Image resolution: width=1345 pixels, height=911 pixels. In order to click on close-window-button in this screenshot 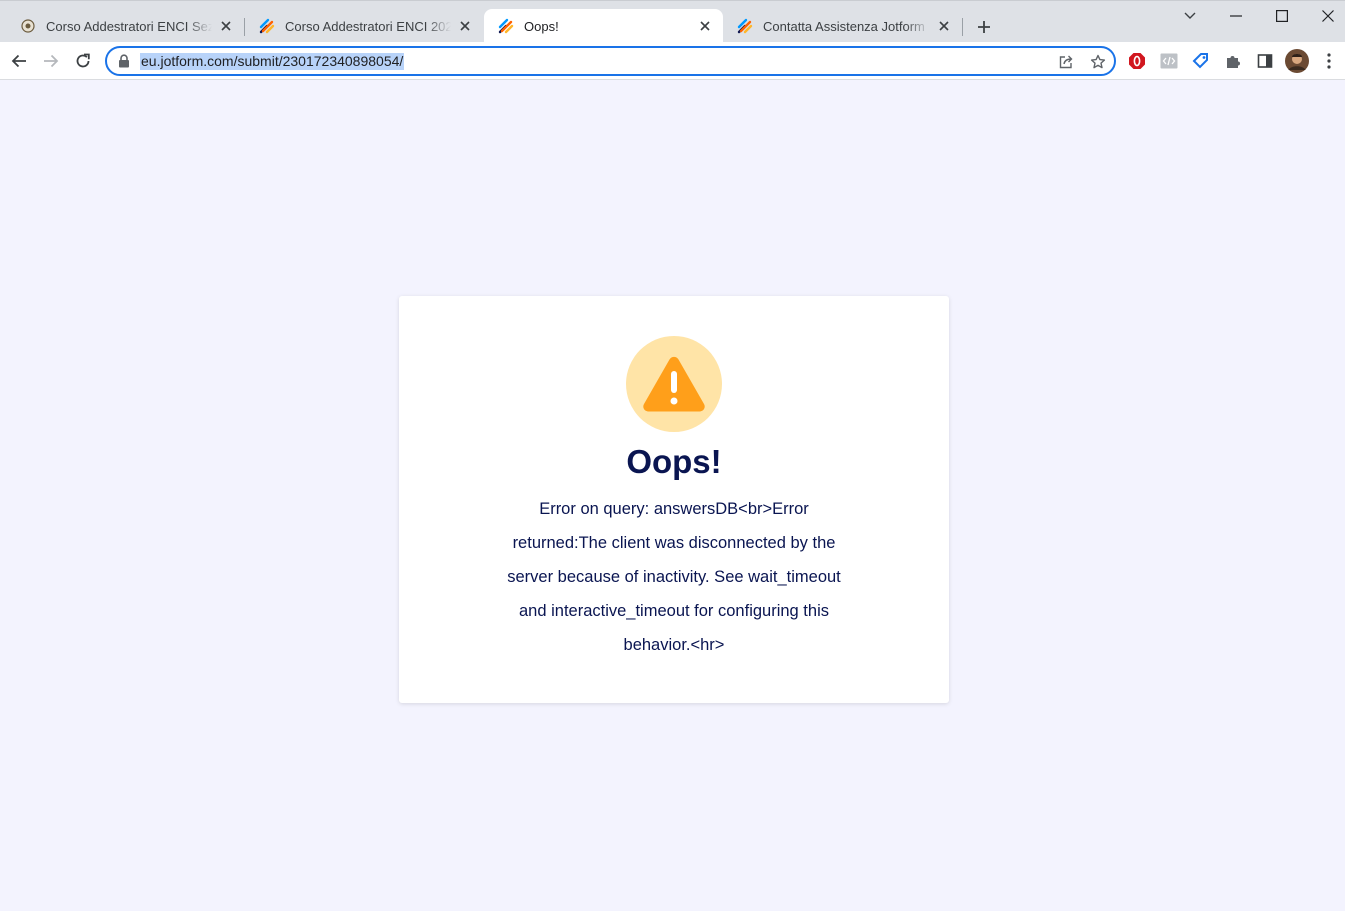, I will do `click(1328, 16)`.